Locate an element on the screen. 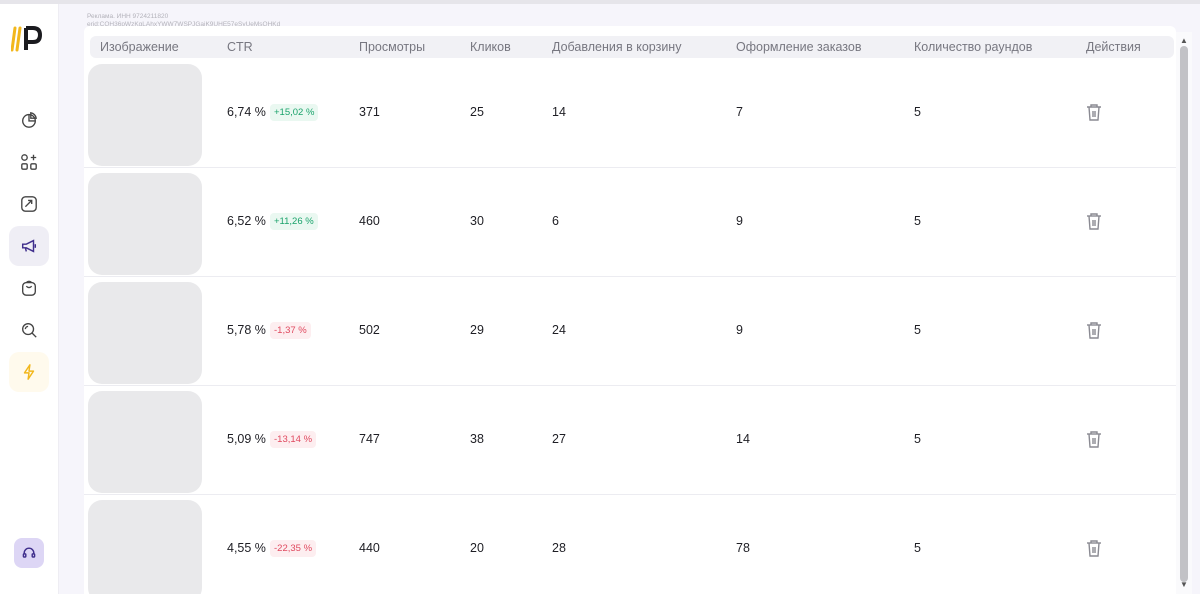 The image size is (1200, 594). megaphone-icon is located at coordinates (29, 246).